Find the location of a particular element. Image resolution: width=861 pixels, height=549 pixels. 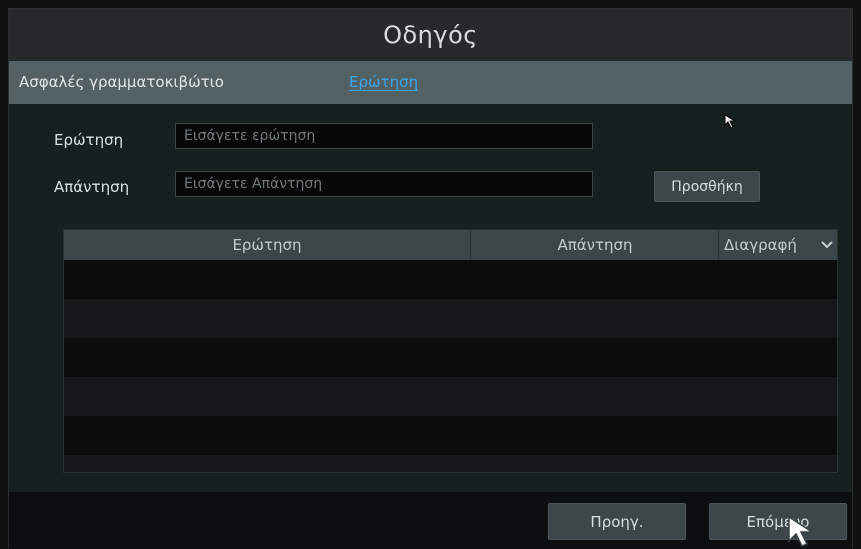

column-header-question: Ερώτηση is located at coordinates (267, 245).